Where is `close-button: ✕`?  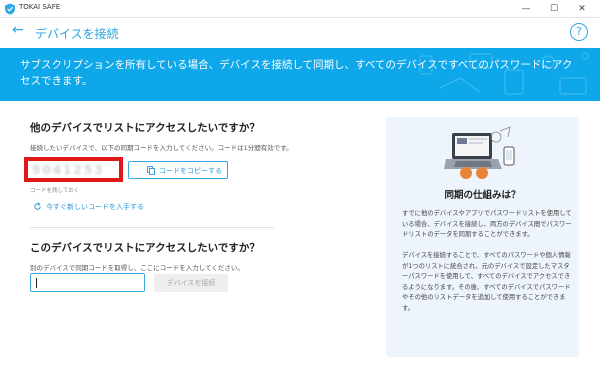
close-button: ✕ is located at coordinates (582, 9).